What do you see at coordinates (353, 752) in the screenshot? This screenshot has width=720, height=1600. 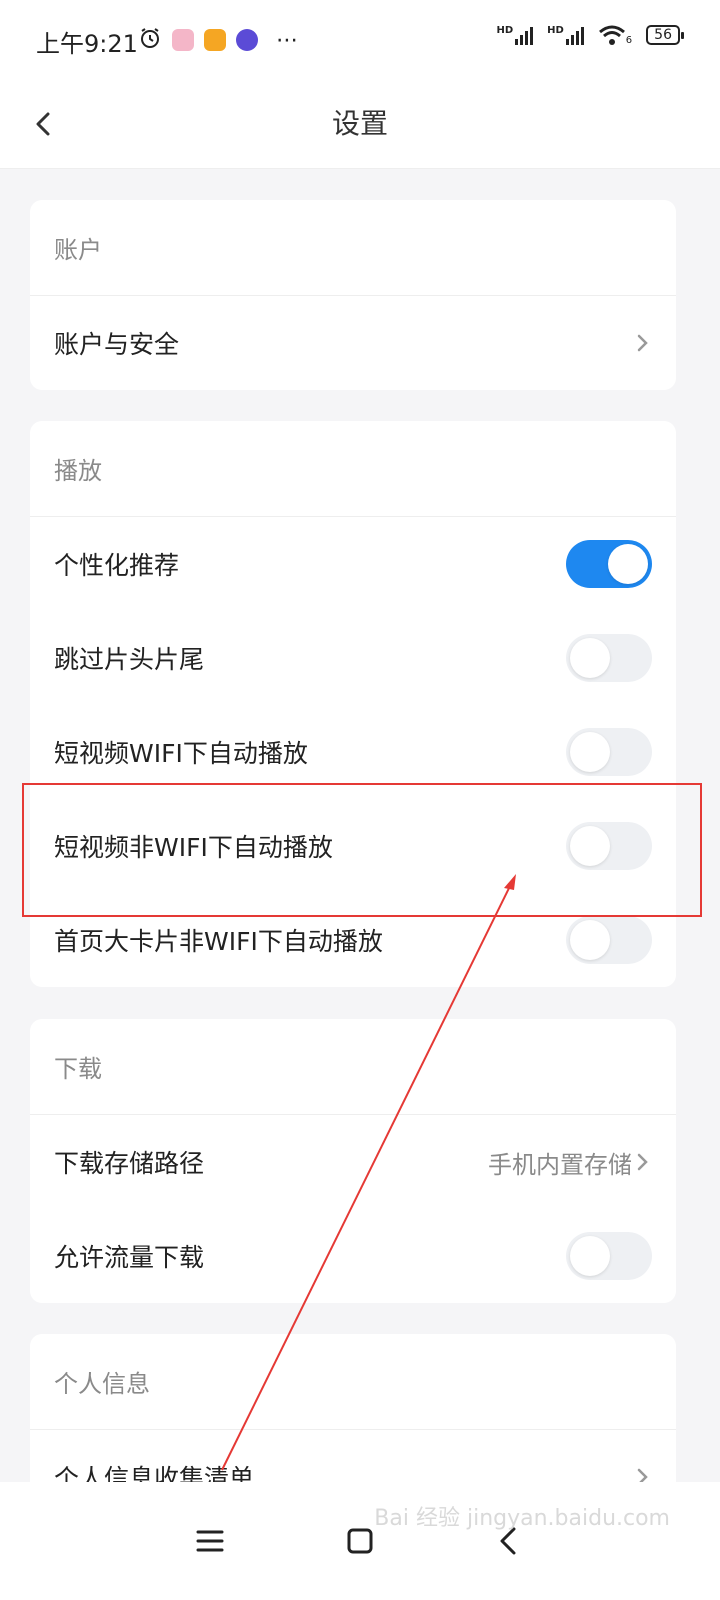 I see `short-video-wifi-autoplay-row: 短视频WIFI下自动播放` at bounding box center [353, 752].